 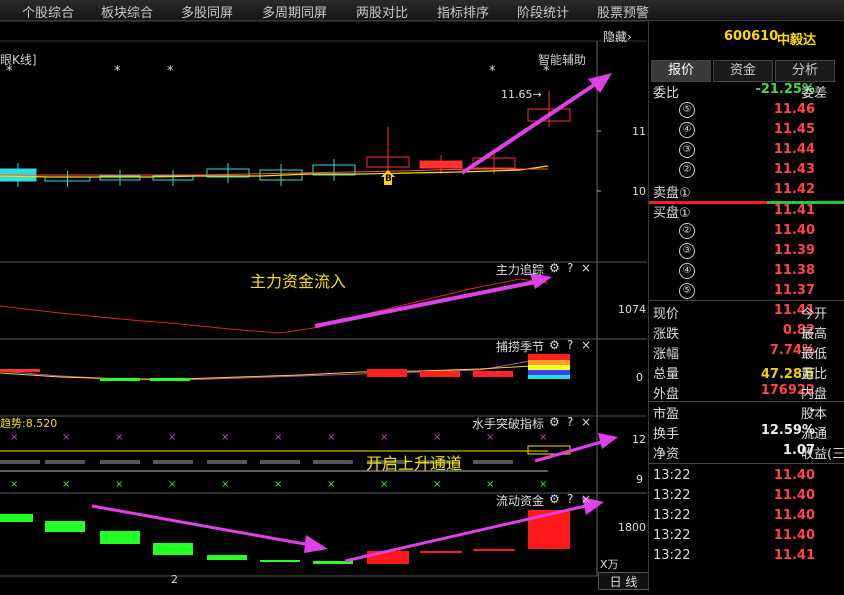 What do you see at coordinates (794, 270) in the screenshot?
I see `row-value: 11.38` at bounding box center [794, 270].